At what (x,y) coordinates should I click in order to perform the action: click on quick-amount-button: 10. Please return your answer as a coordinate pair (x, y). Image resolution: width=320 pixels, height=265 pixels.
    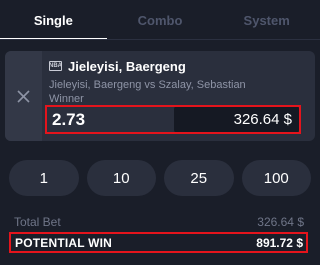
    Looking at the image, I should click on (121, 178).